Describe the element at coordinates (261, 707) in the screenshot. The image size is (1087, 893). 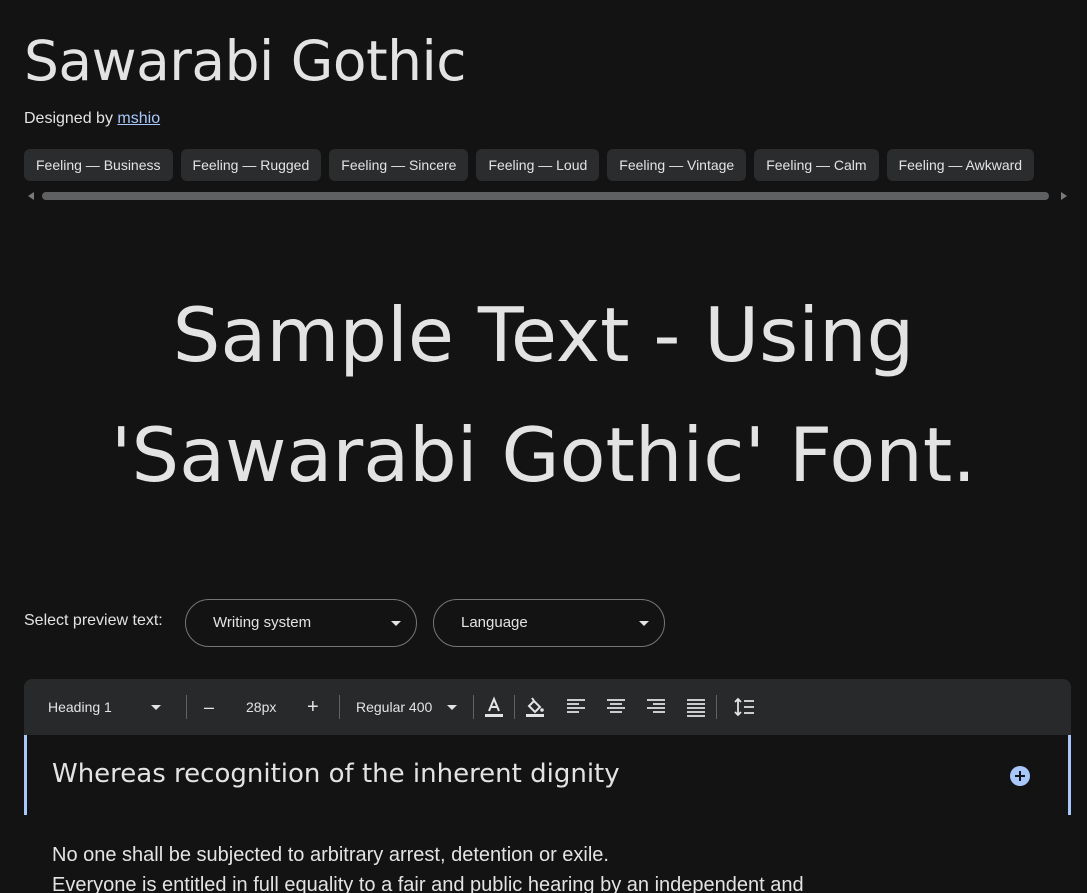
I see `font-size-value: 28px` at that location.